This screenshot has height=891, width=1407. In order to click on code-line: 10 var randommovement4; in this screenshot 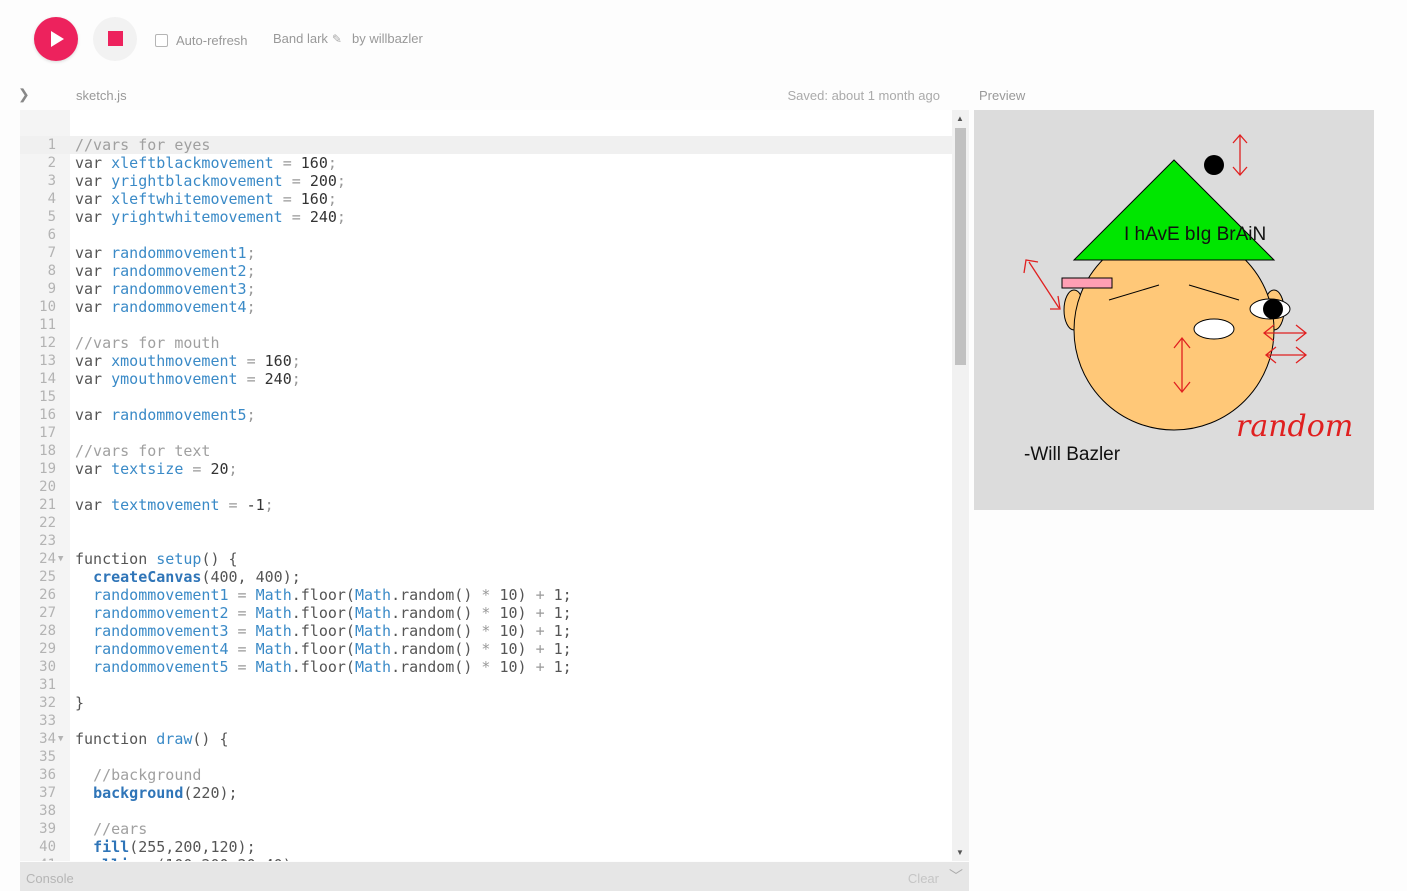, I will do `click(486, 307)`.